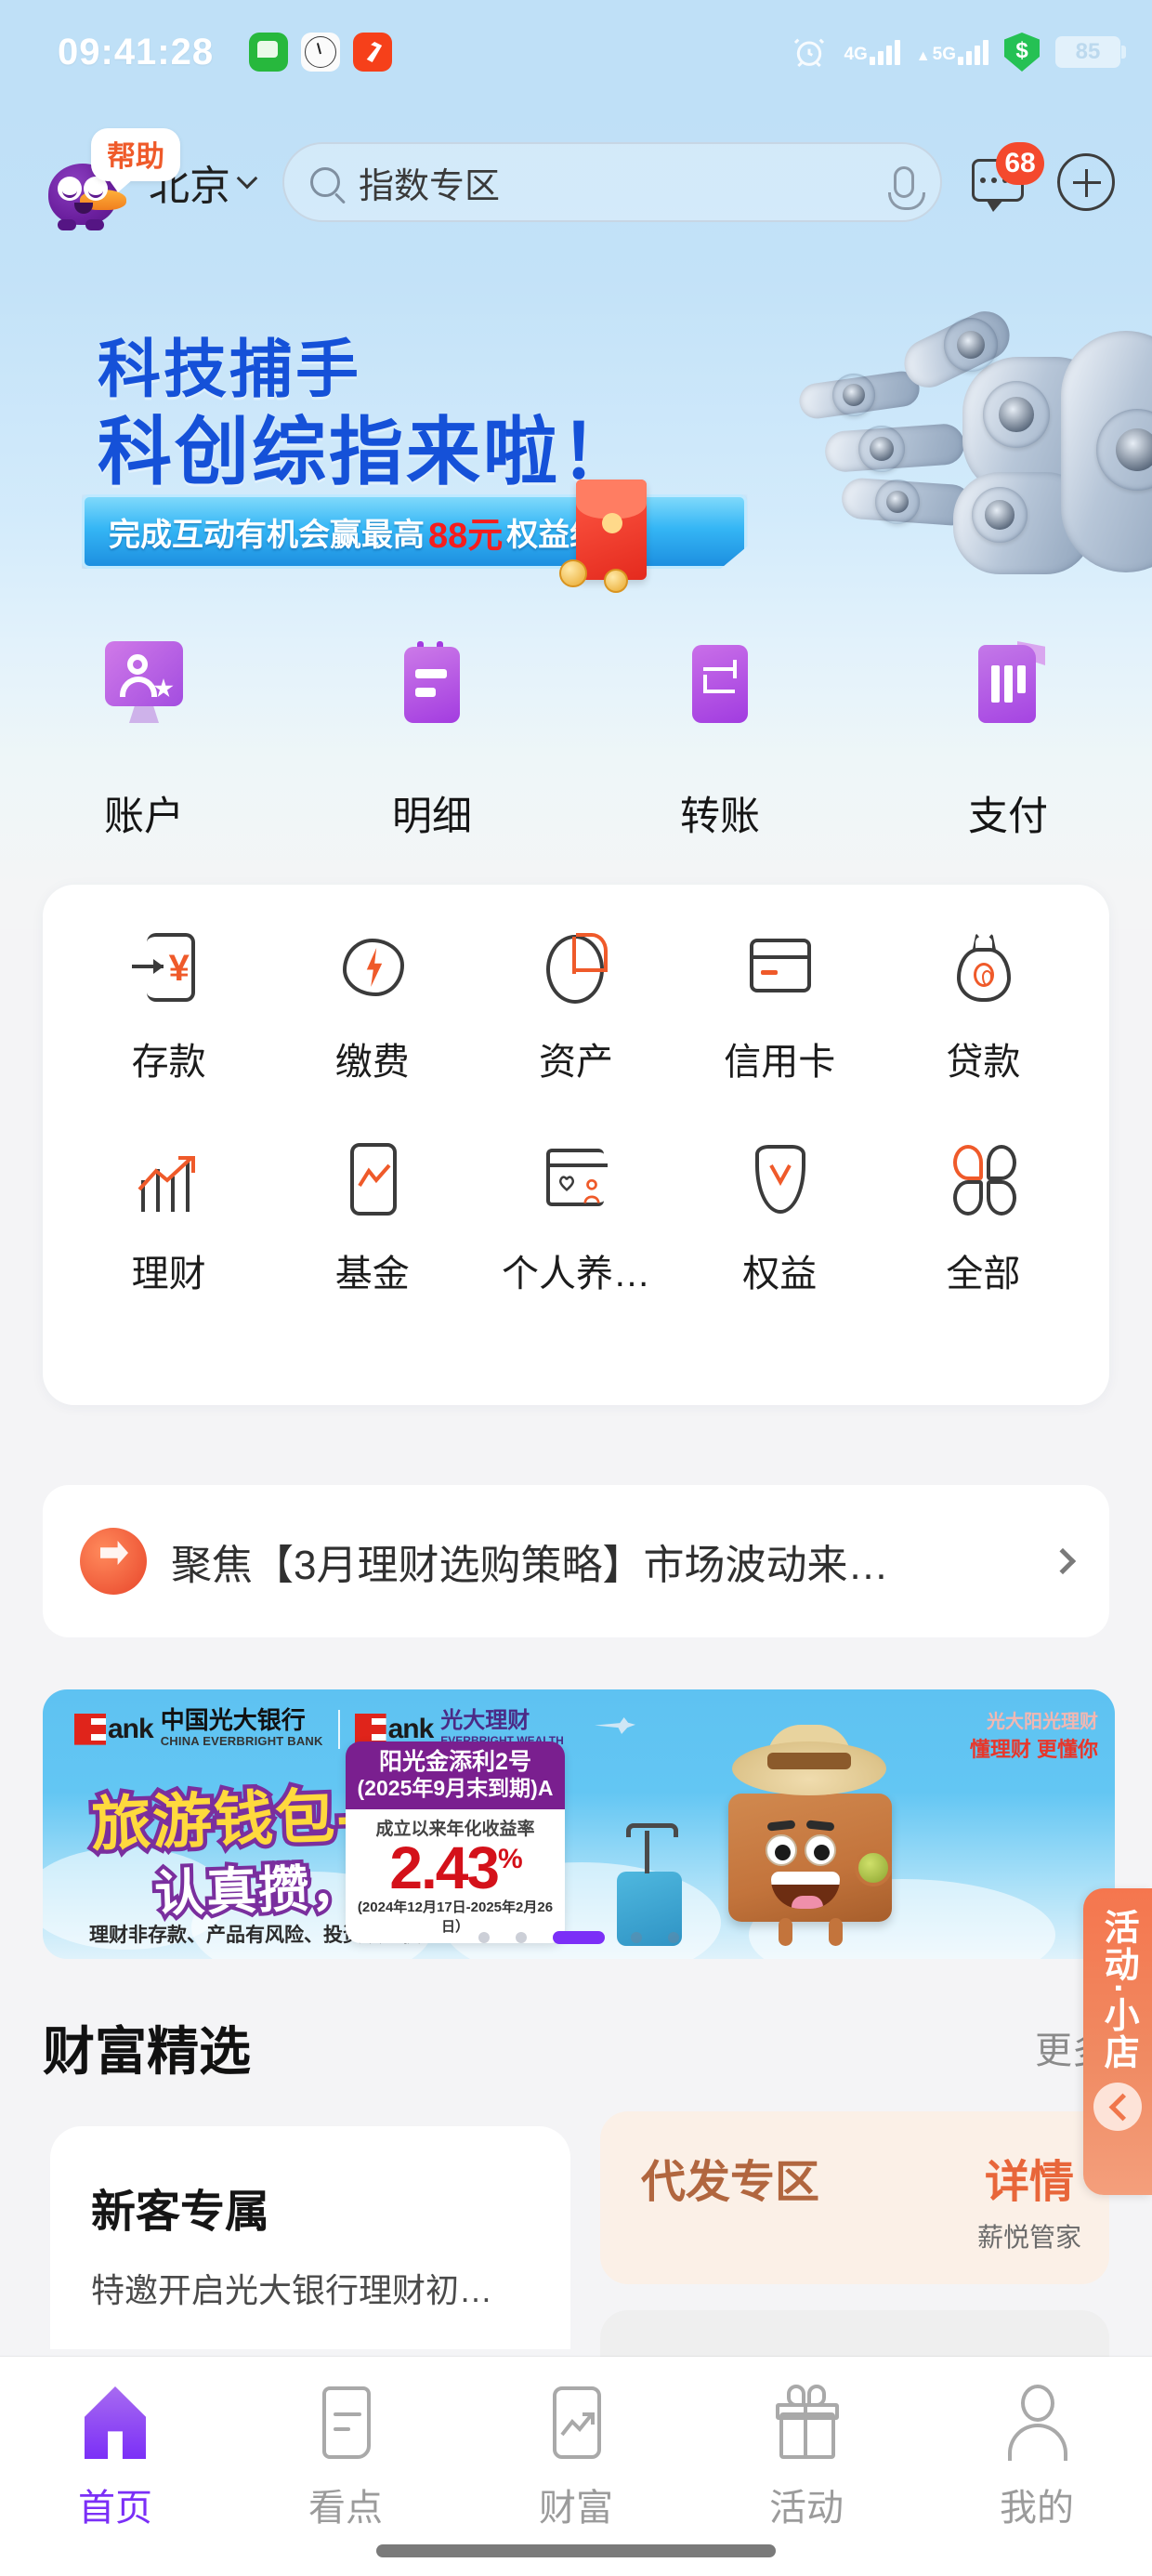  Describe the element at coordinates (576, 2047) in the screenshot. I see `wealth-section-header: 财富精选 更多` at that location.